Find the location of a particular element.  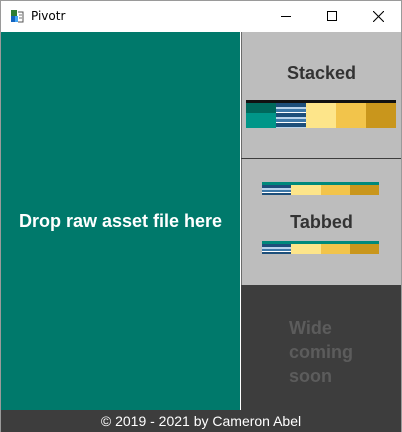

tabbed-preview-top is located at coordinates (320, 188).